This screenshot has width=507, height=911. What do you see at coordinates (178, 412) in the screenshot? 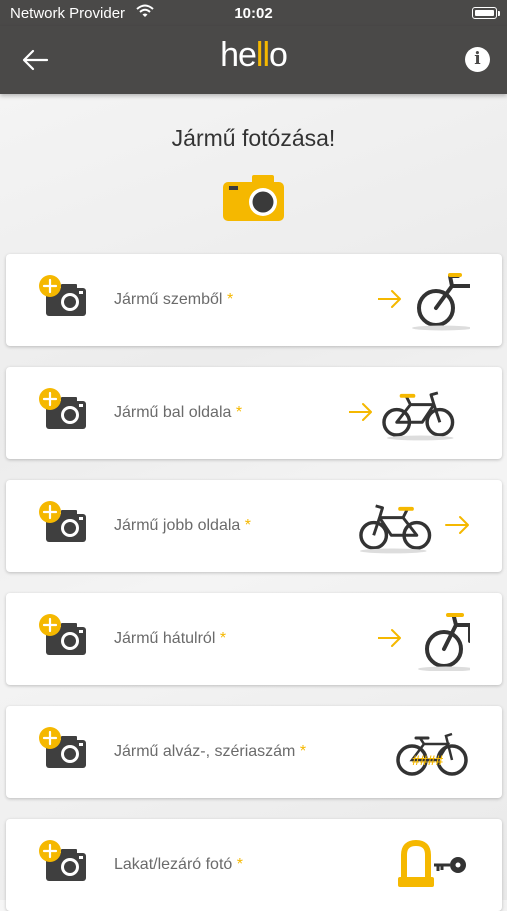
I see `photo-item-label: Jármű bal oldala *` at bounding box center [178, 412].